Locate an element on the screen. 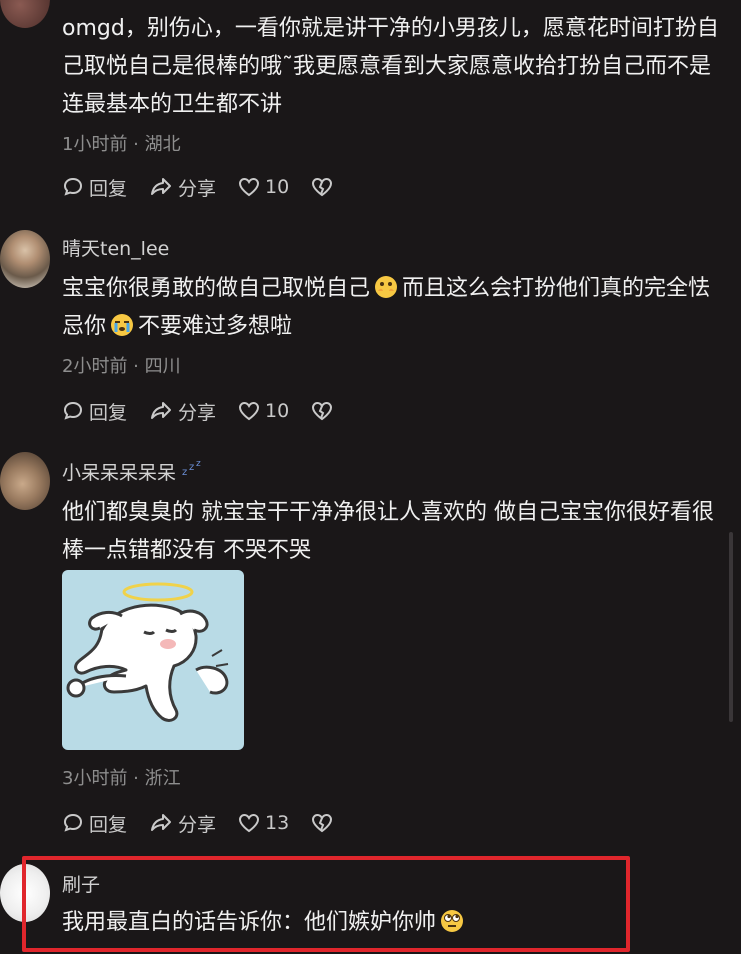 The image size is (741, 954). comment-meta: 2小时前 · 四川 is located at coordinates (121, 366).